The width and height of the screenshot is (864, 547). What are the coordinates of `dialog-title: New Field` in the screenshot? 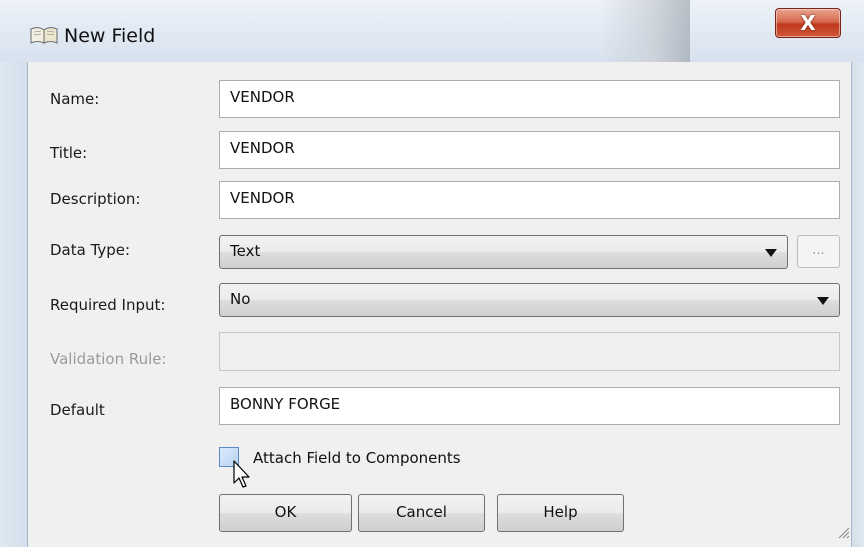 It's located at (110, 36).